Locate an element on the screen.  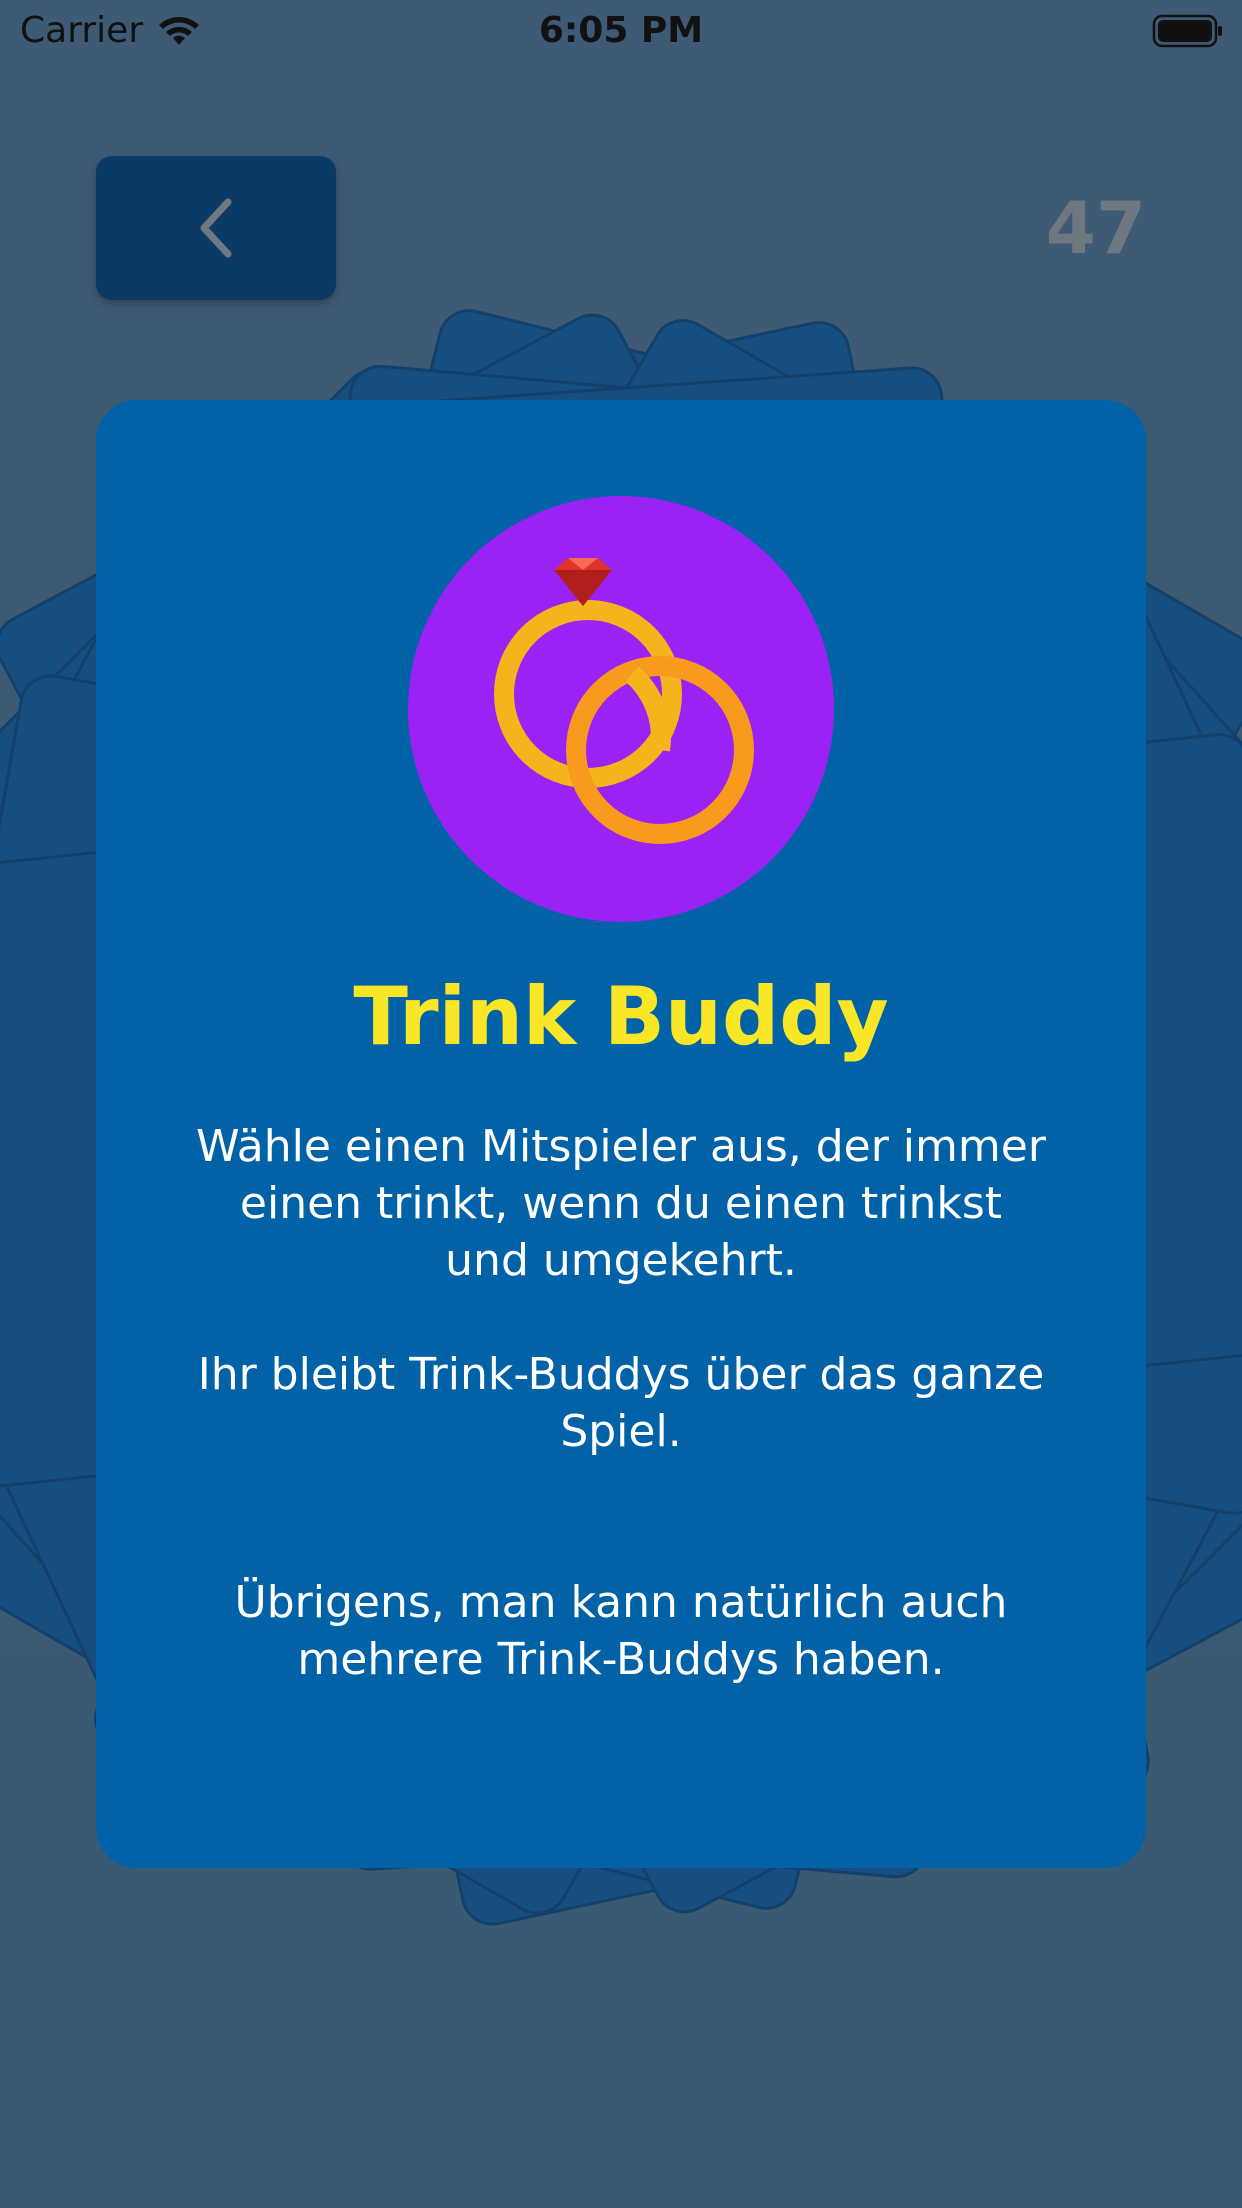
card-counter: 47 is located at coordinates (1095, 228).